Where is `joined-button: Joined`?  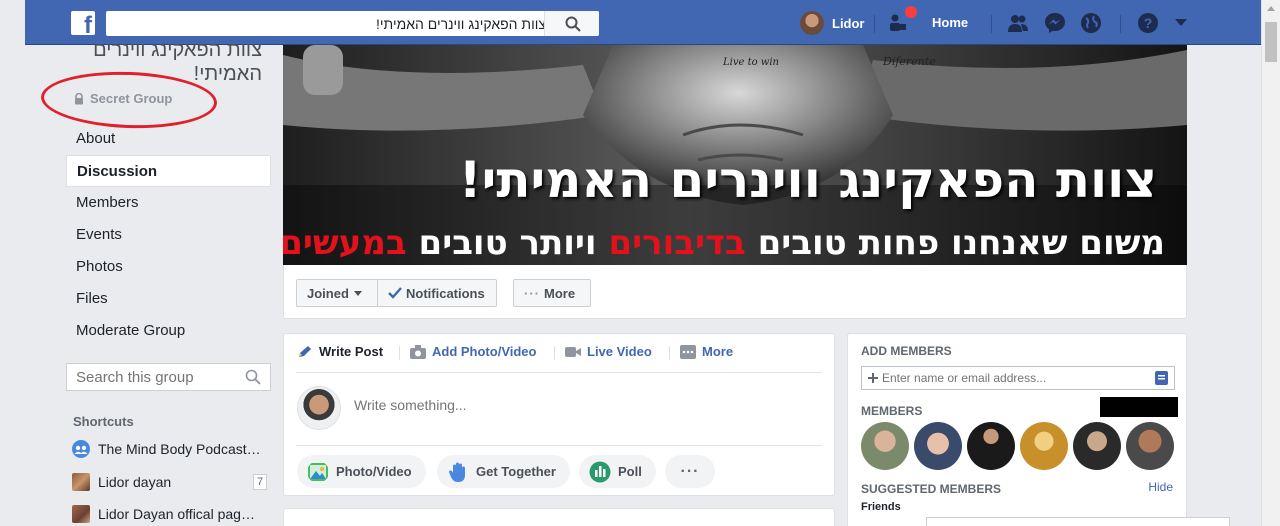 joined-button: Joined is located at coordinates (337, 293).